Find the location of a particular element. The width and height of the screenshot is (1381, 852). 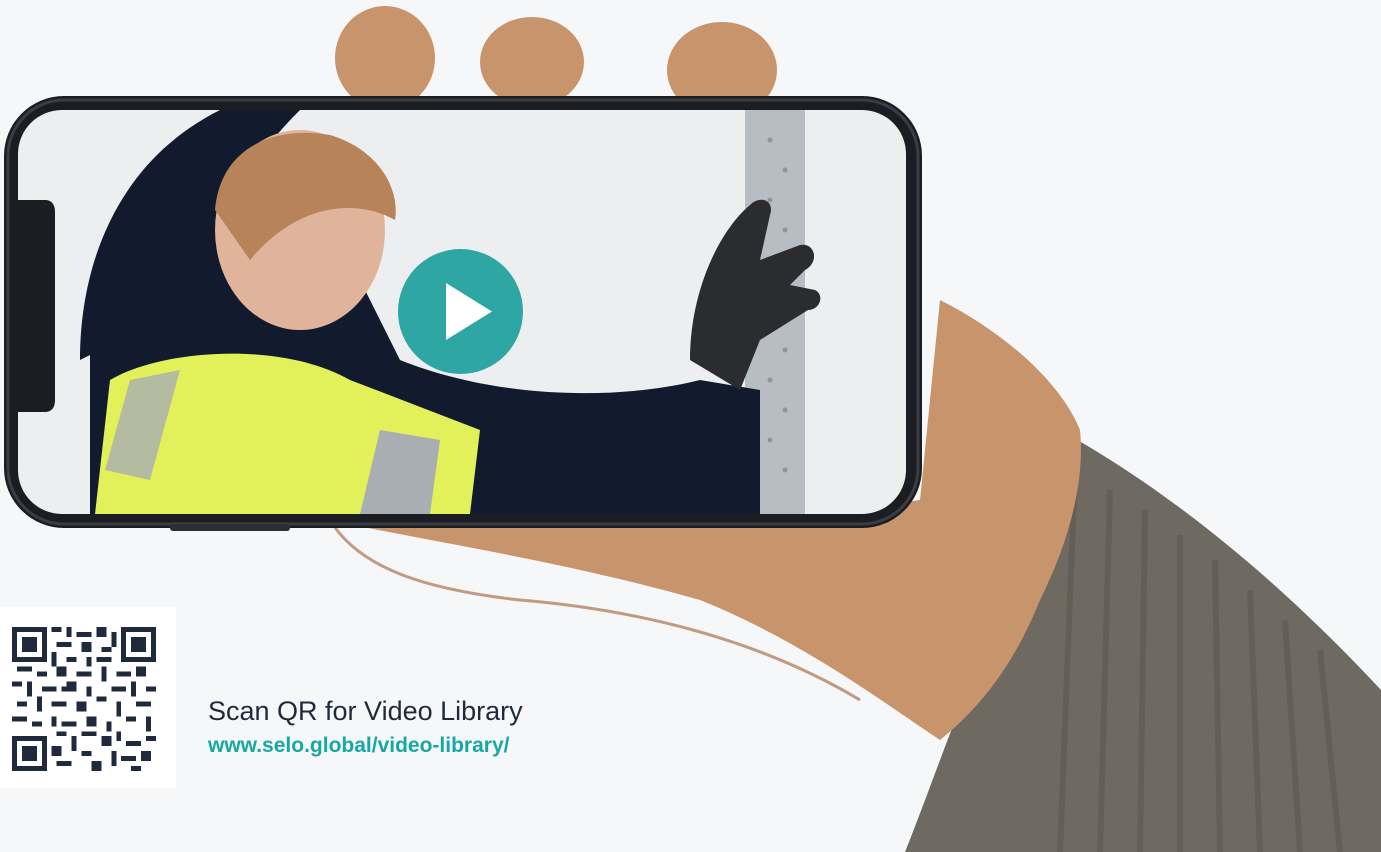

play-icon is located at coordinates (469, 311).